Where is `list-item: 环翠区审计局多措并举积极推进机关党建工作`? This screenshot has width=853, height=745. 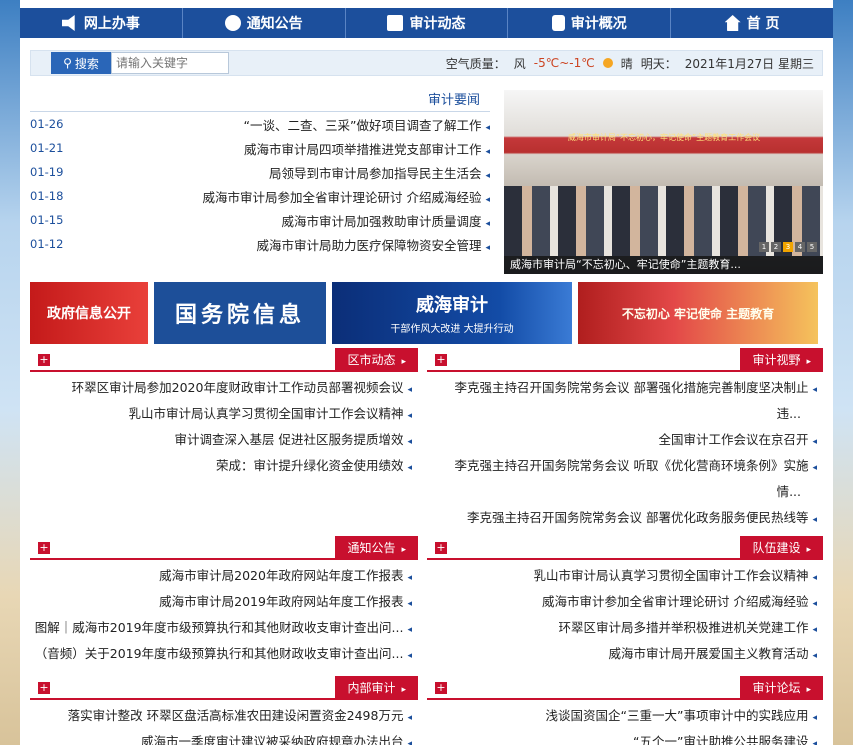 list-item: 环翠区审计局多措并举积极推进机关党建工作 is located at coordinates (625, 629).